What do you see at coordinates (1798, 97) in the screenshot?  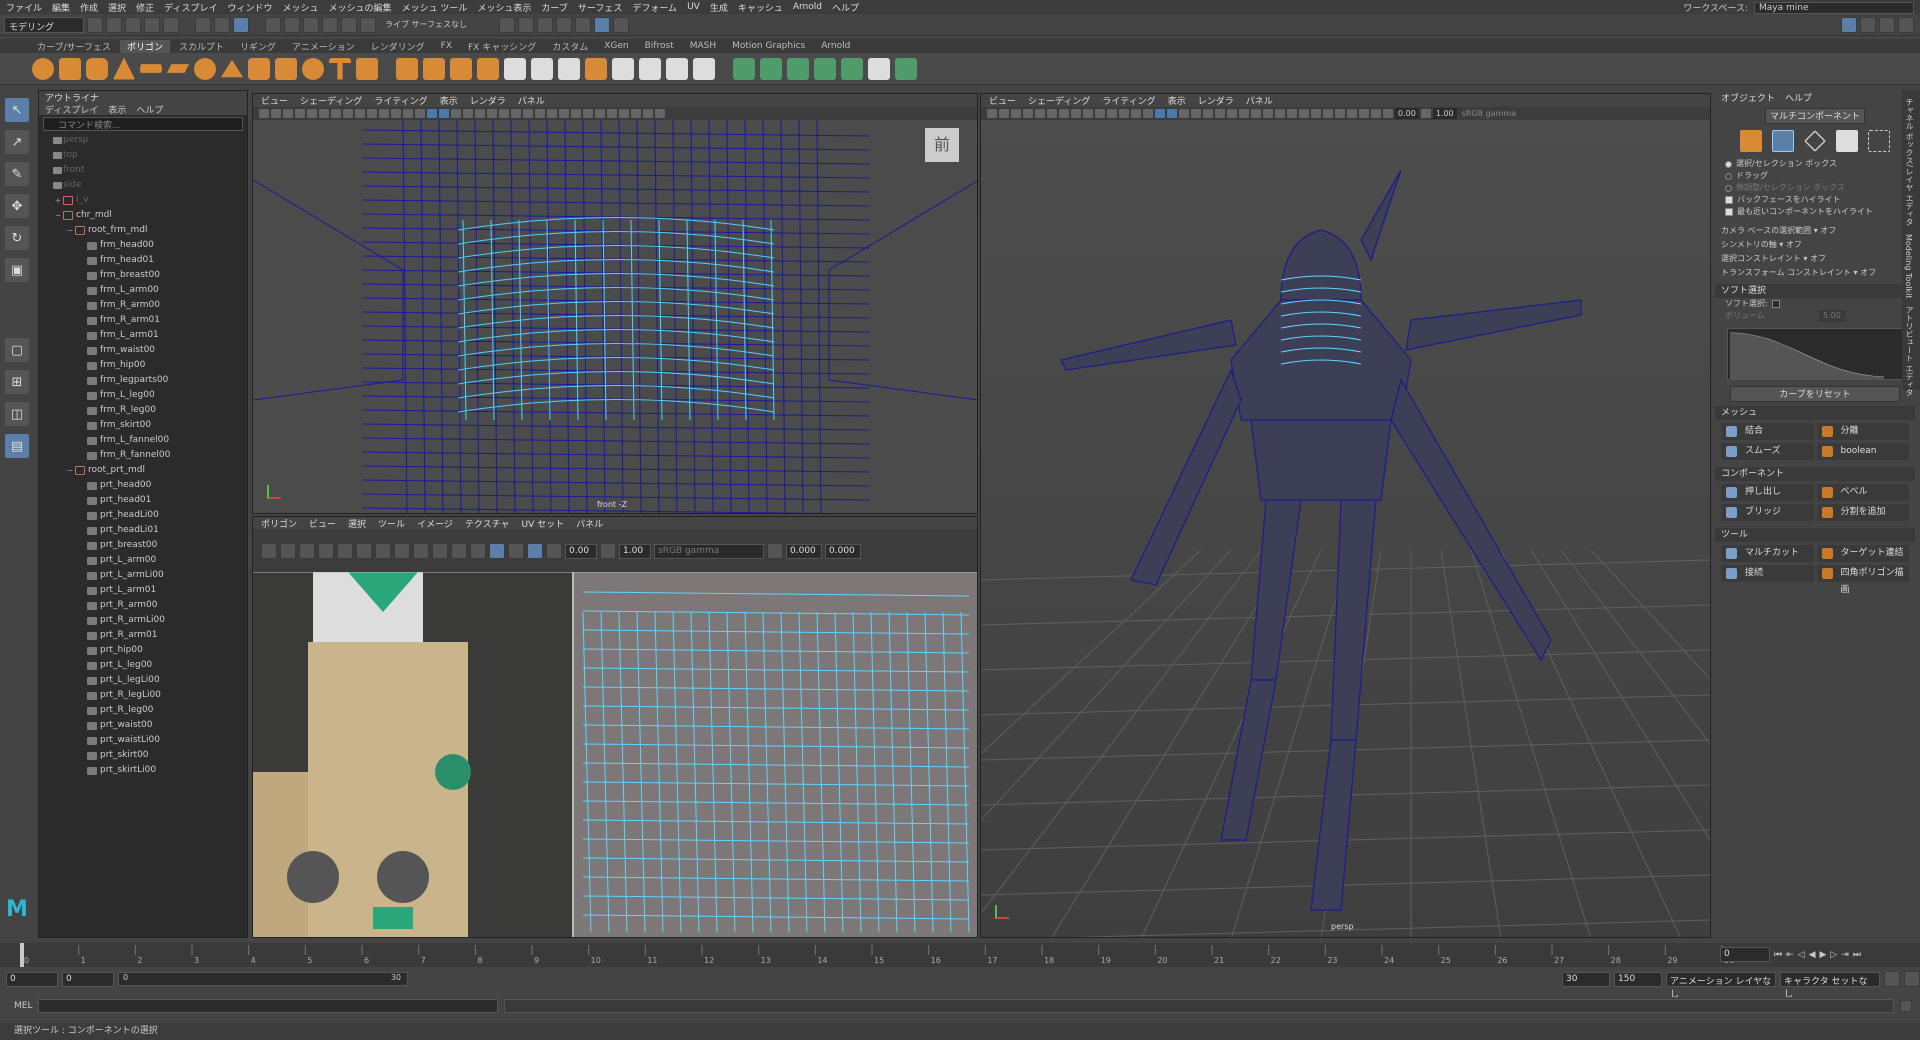 I see `toolkit-menu-item: ヘルプ` at bounding box center [1798, 97].